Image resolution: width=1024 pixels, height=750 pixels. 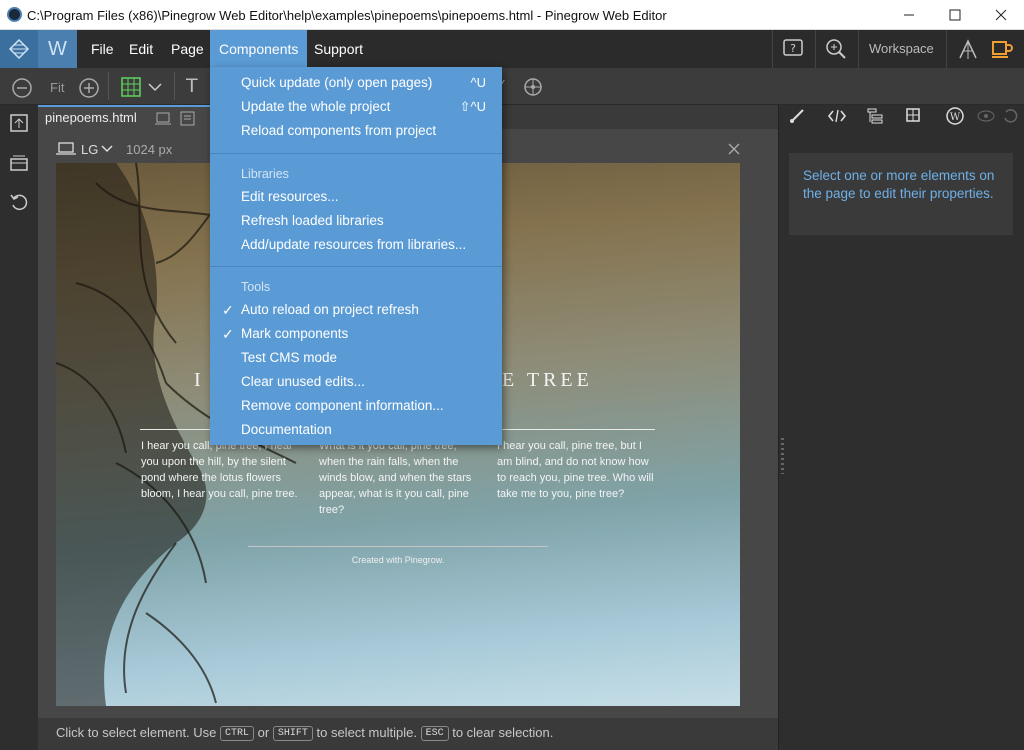 What do you see at coordinates (398, 560) in the screenshot?
I see `footer-text: Created with Pinegrow.` at bounding box center [398, 560].